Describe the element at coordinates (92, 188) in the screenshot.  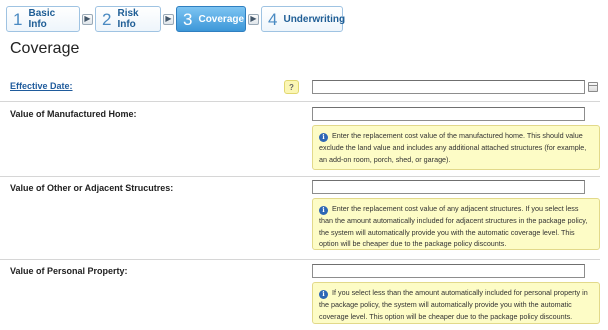
I see `adjacent-structures-label: Value of Other or Adjacent Strucutres:` at that location.